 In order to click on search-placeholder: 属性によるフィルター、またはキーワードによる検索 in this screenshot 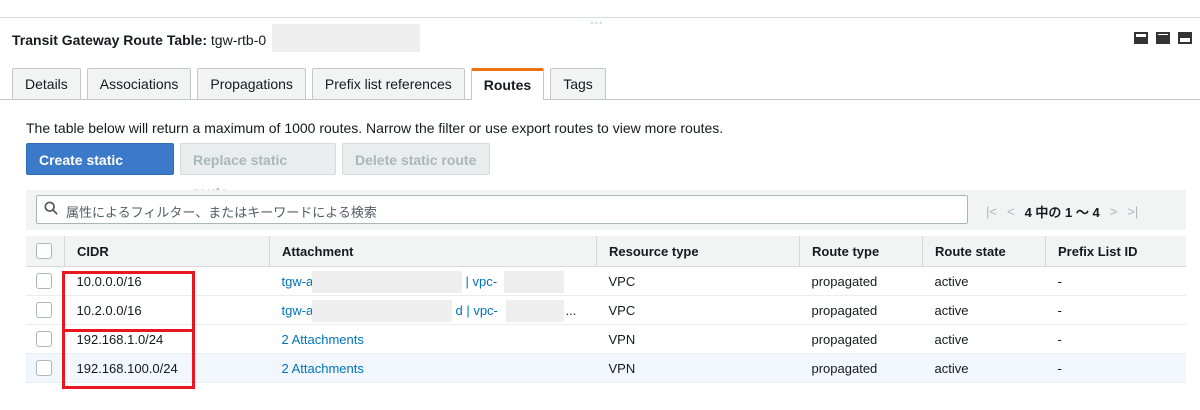, I will do `click(221, 212)`.